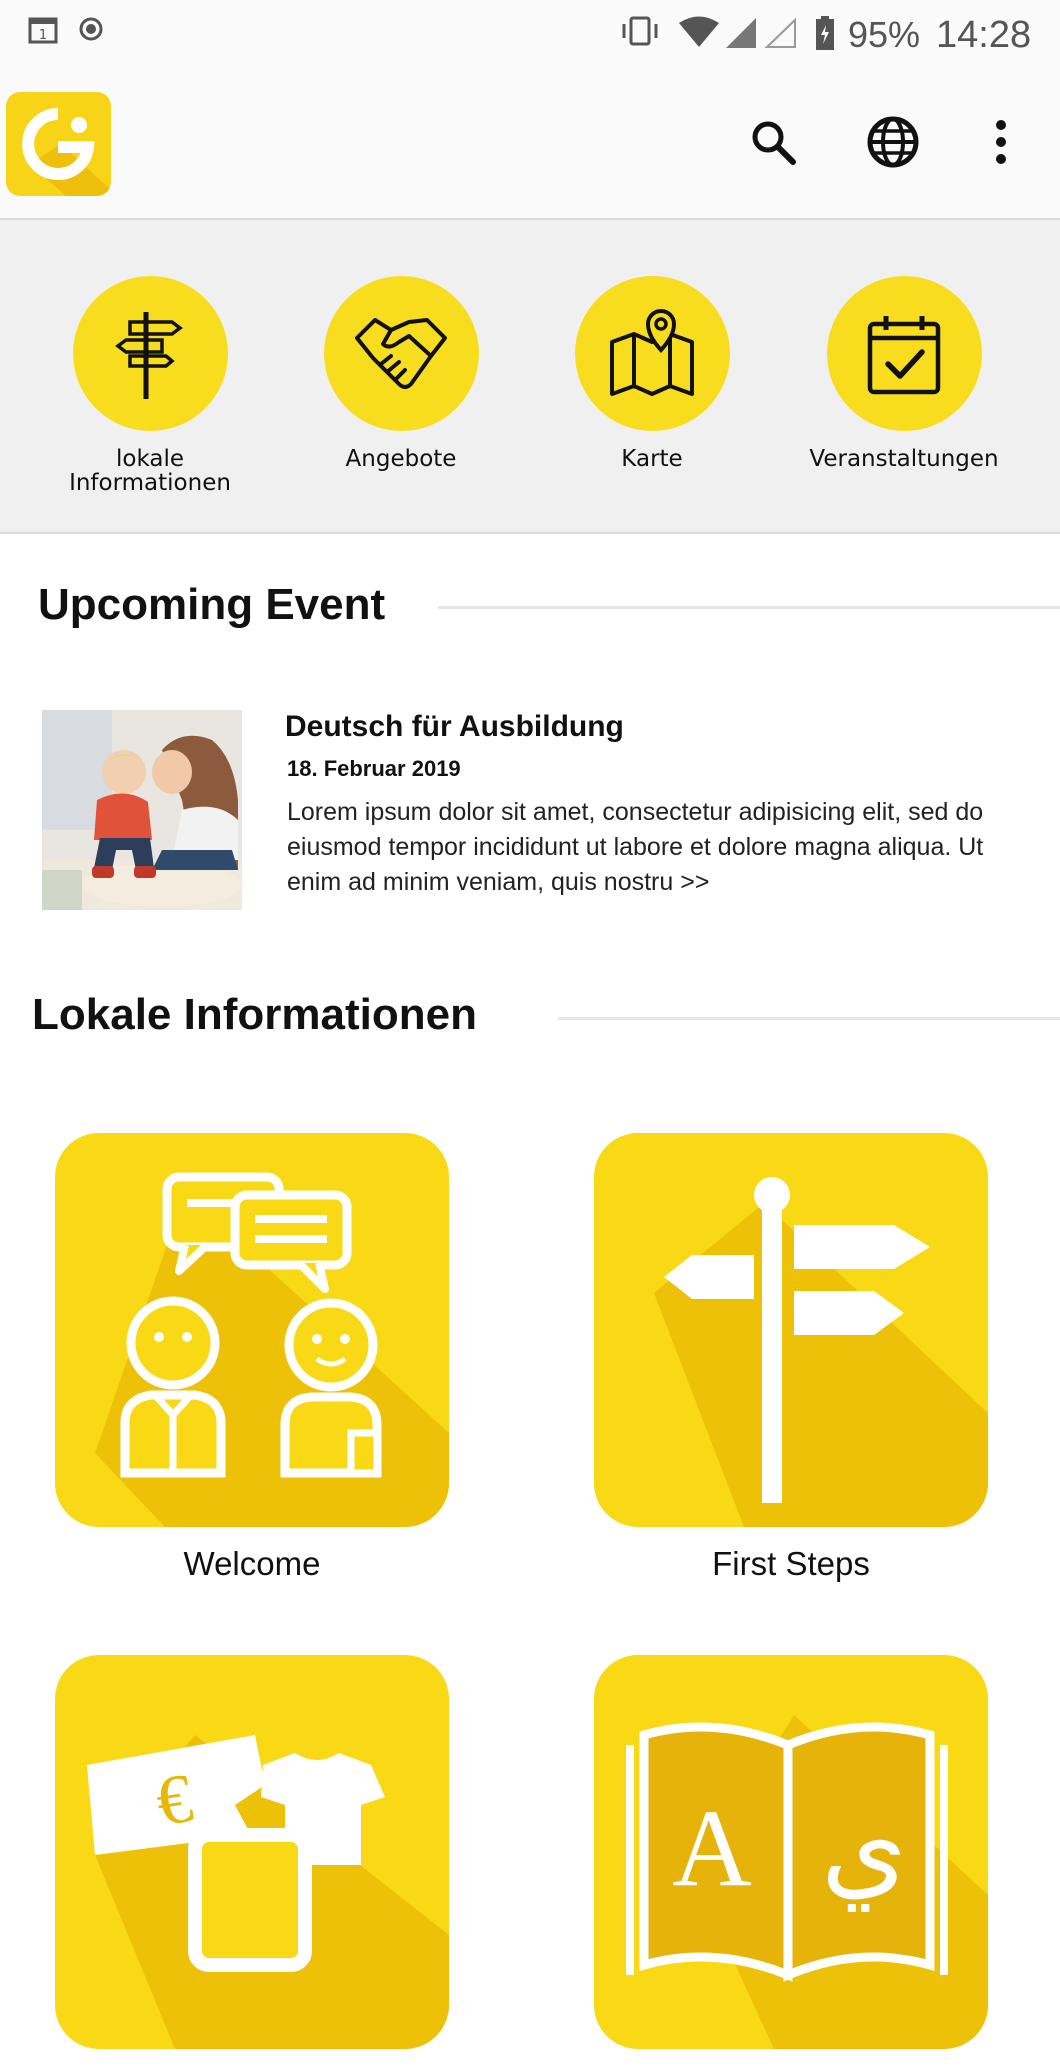 The image size is (1060, 2067). What do you see at coordinates (374, 768) in the screenshot?
I see `event-date: 18. Februar 2019` at bounding box center [374, 768].